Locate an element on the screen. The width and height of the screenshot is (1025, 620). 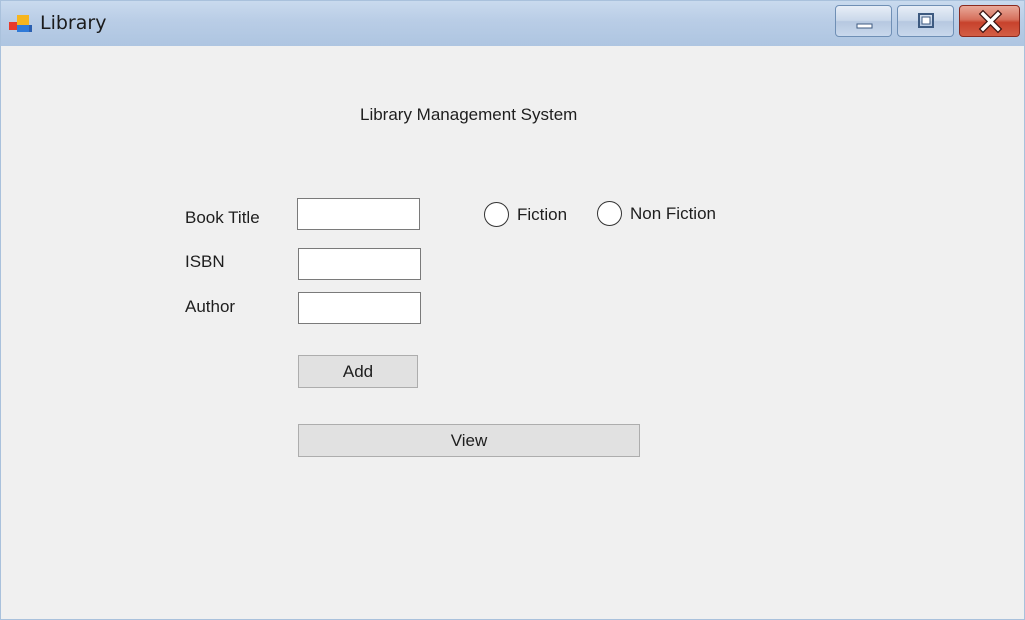
close-button is located at coordinates (989, 21).